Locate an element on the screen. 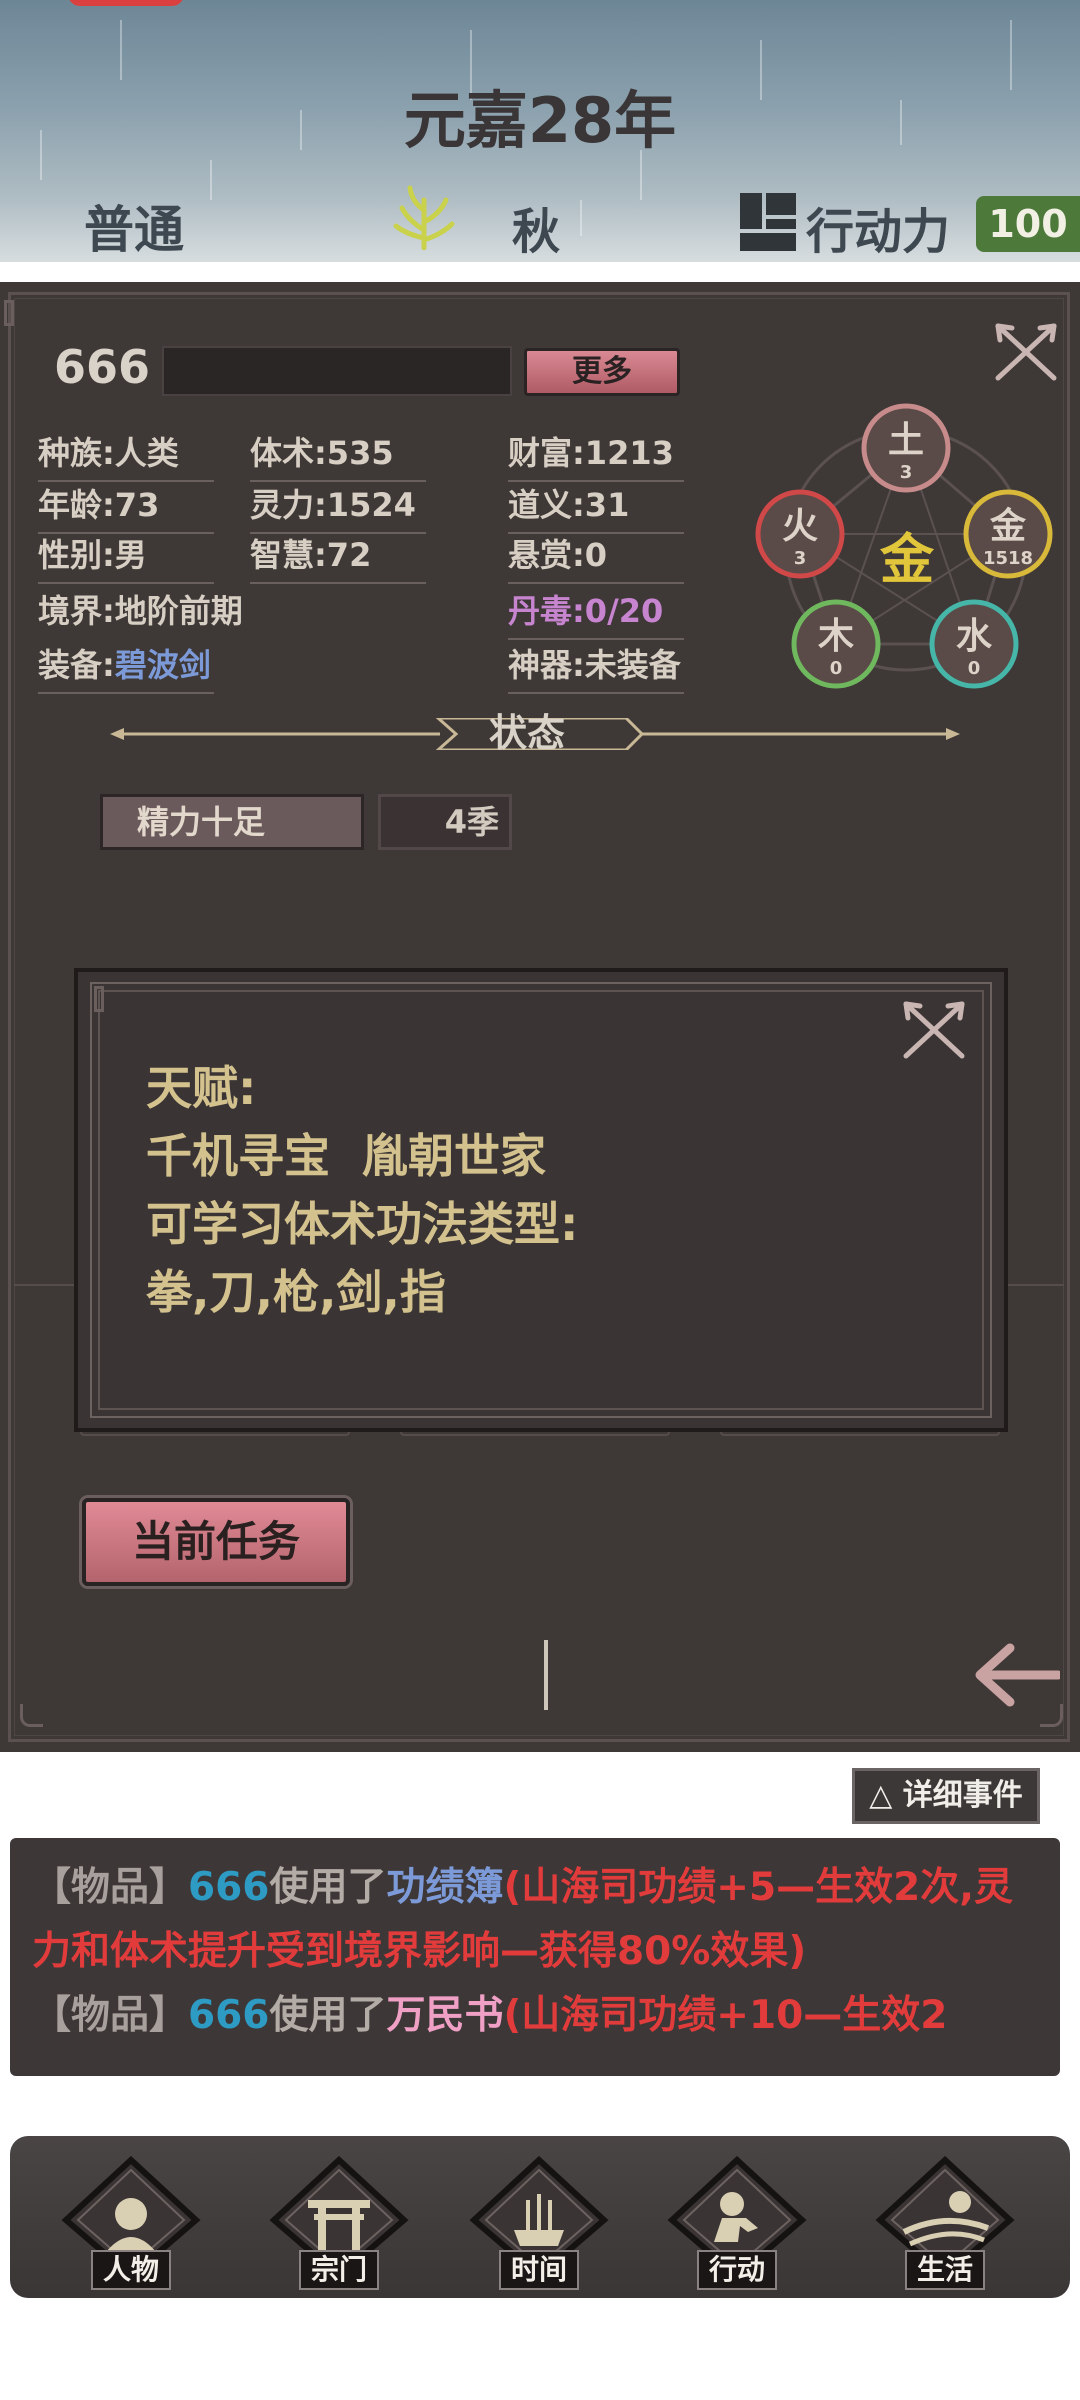  stat-righteousness: 道义:31 is located at coordinates (596, 507).